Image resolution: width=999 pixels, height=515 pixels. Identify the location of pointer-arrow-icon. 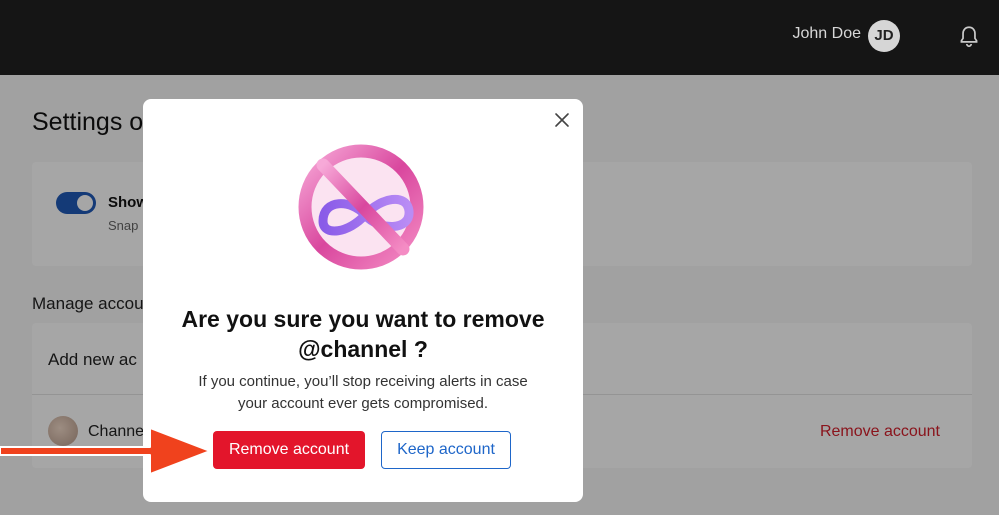
(105, 451).